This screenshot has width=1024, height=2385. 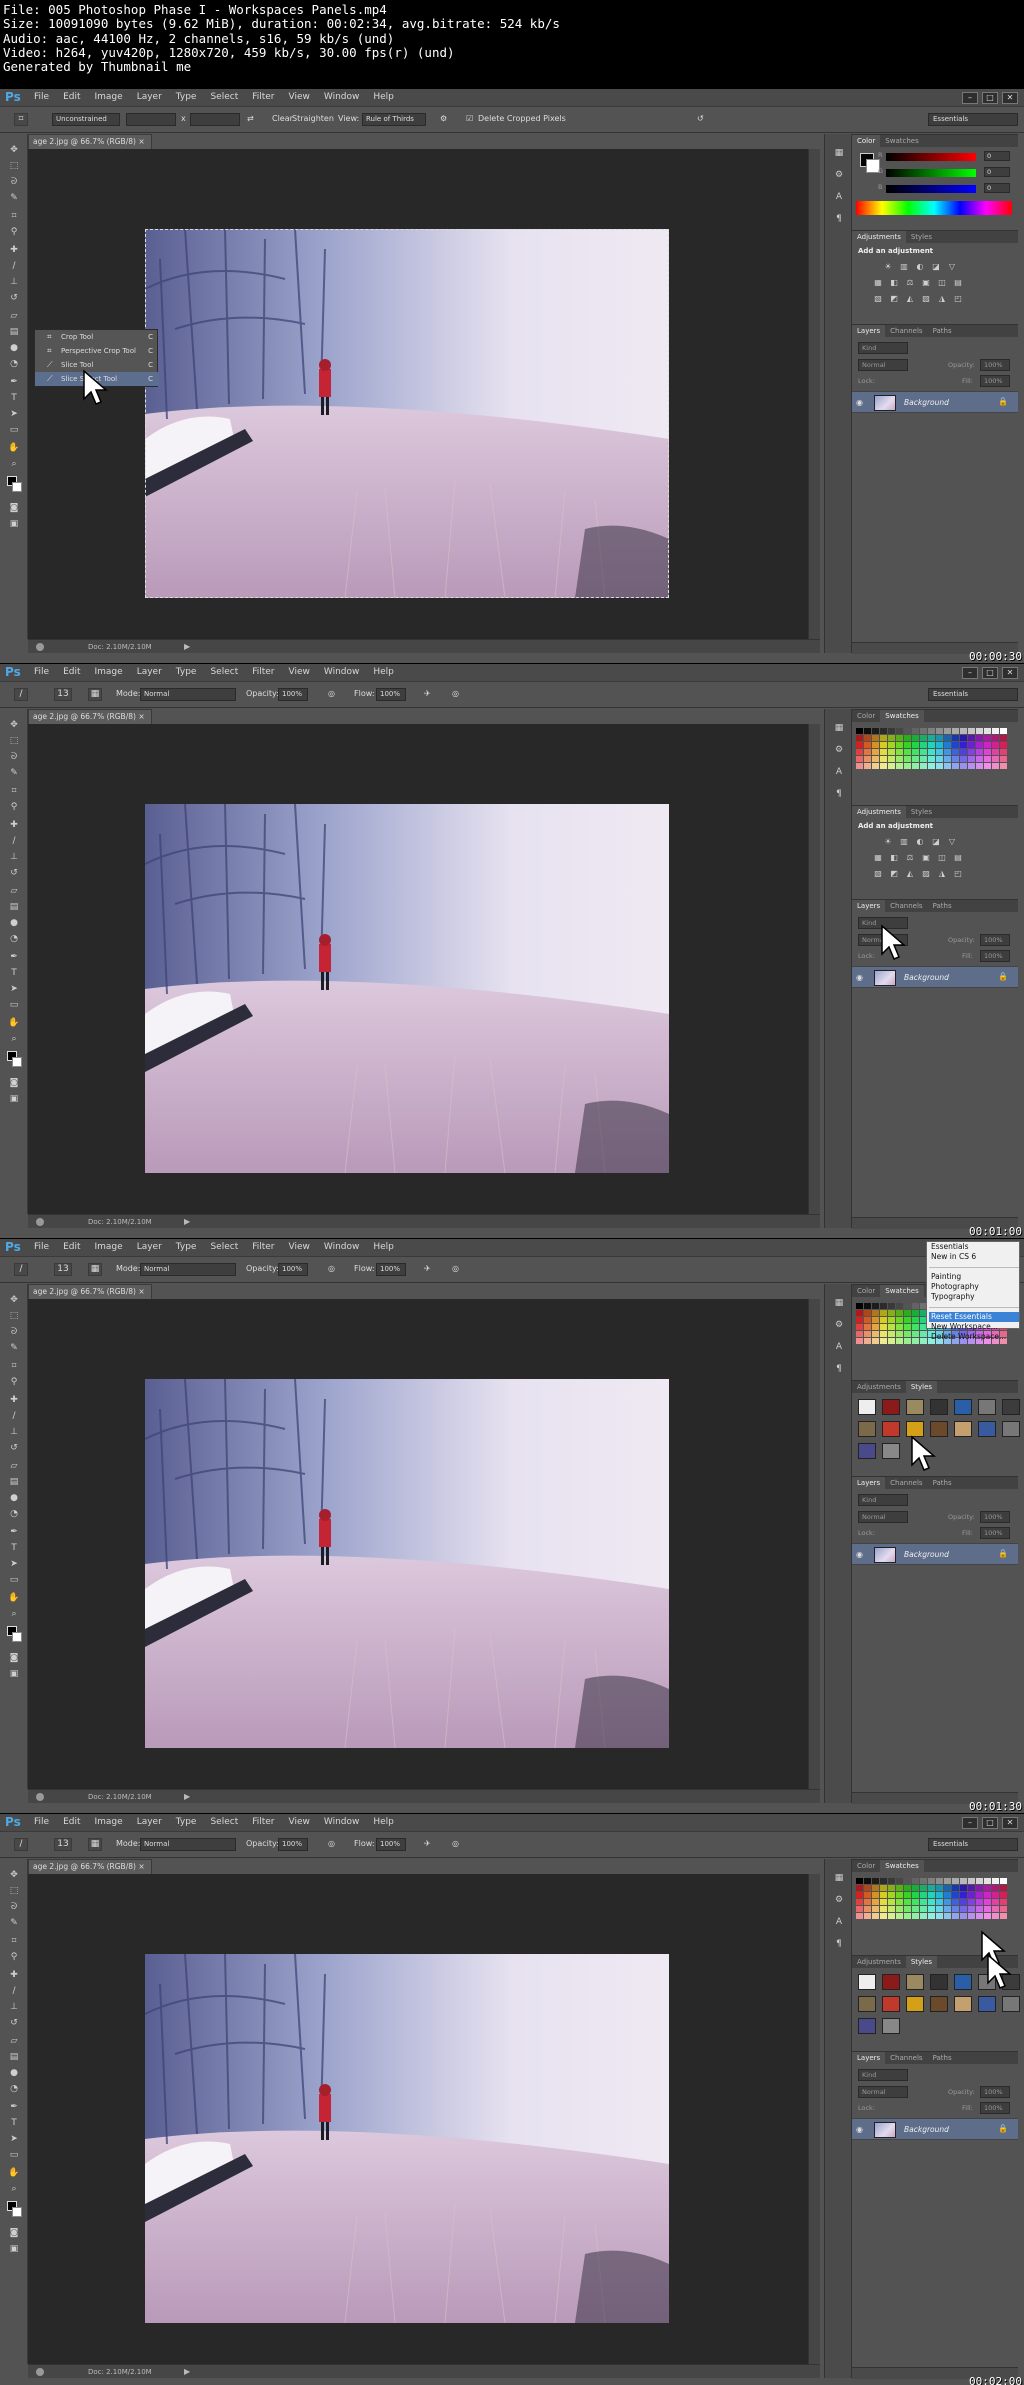 What do you see at coordinates (921, 1962) in the screenshot?
I see `tab-styles-1: Styles` at bounding box center [921, 1962].